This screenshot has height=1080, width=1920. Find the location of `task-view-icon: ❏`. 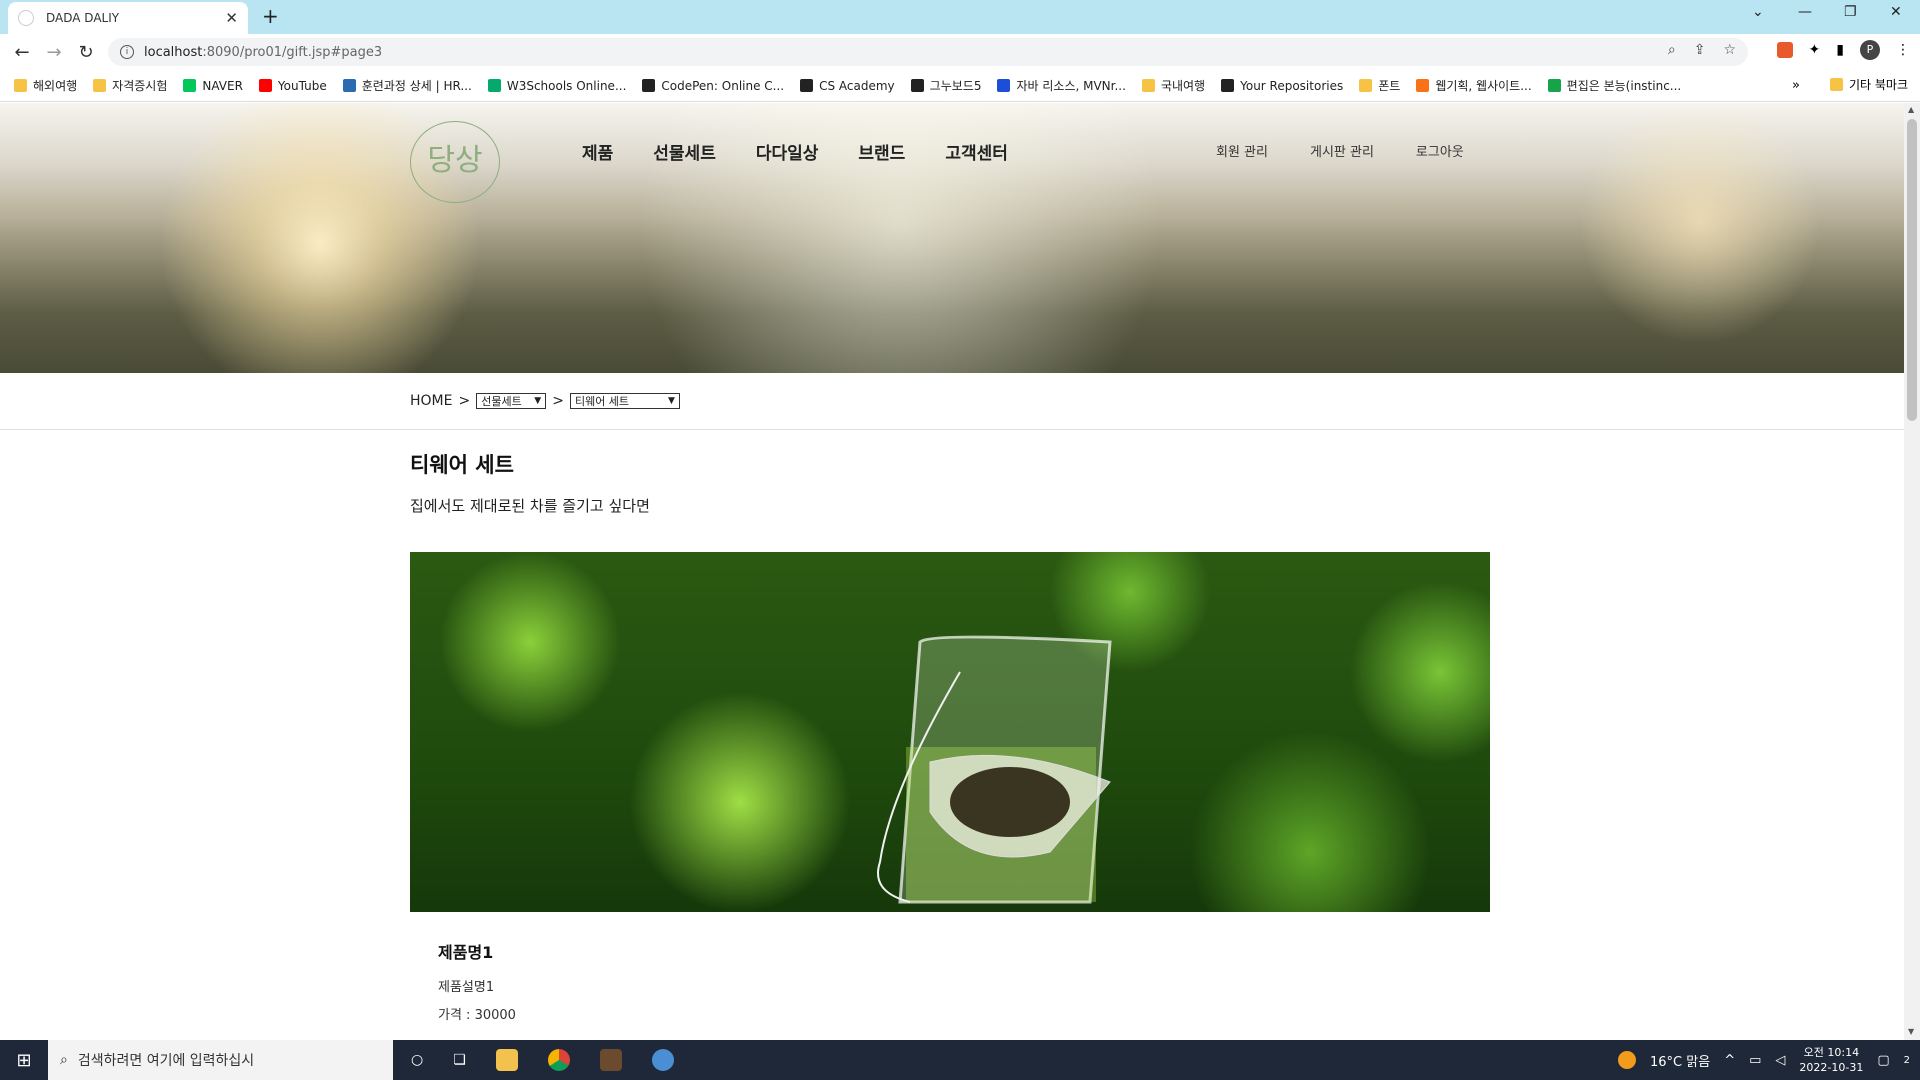

task-view-icon: ❏ is located at coordinates (459, 1060).